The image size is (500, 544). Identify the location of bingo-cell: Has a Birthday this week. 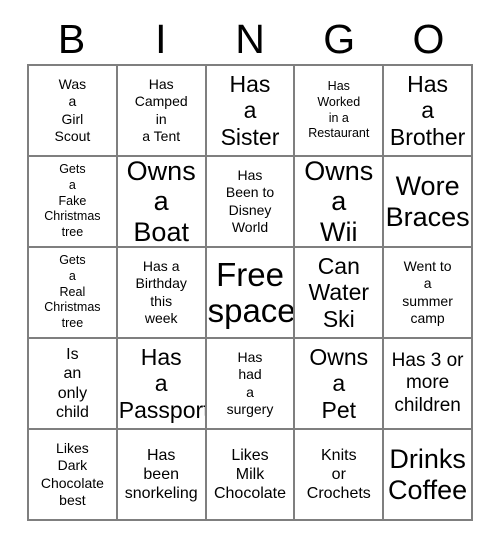
(162, 293).